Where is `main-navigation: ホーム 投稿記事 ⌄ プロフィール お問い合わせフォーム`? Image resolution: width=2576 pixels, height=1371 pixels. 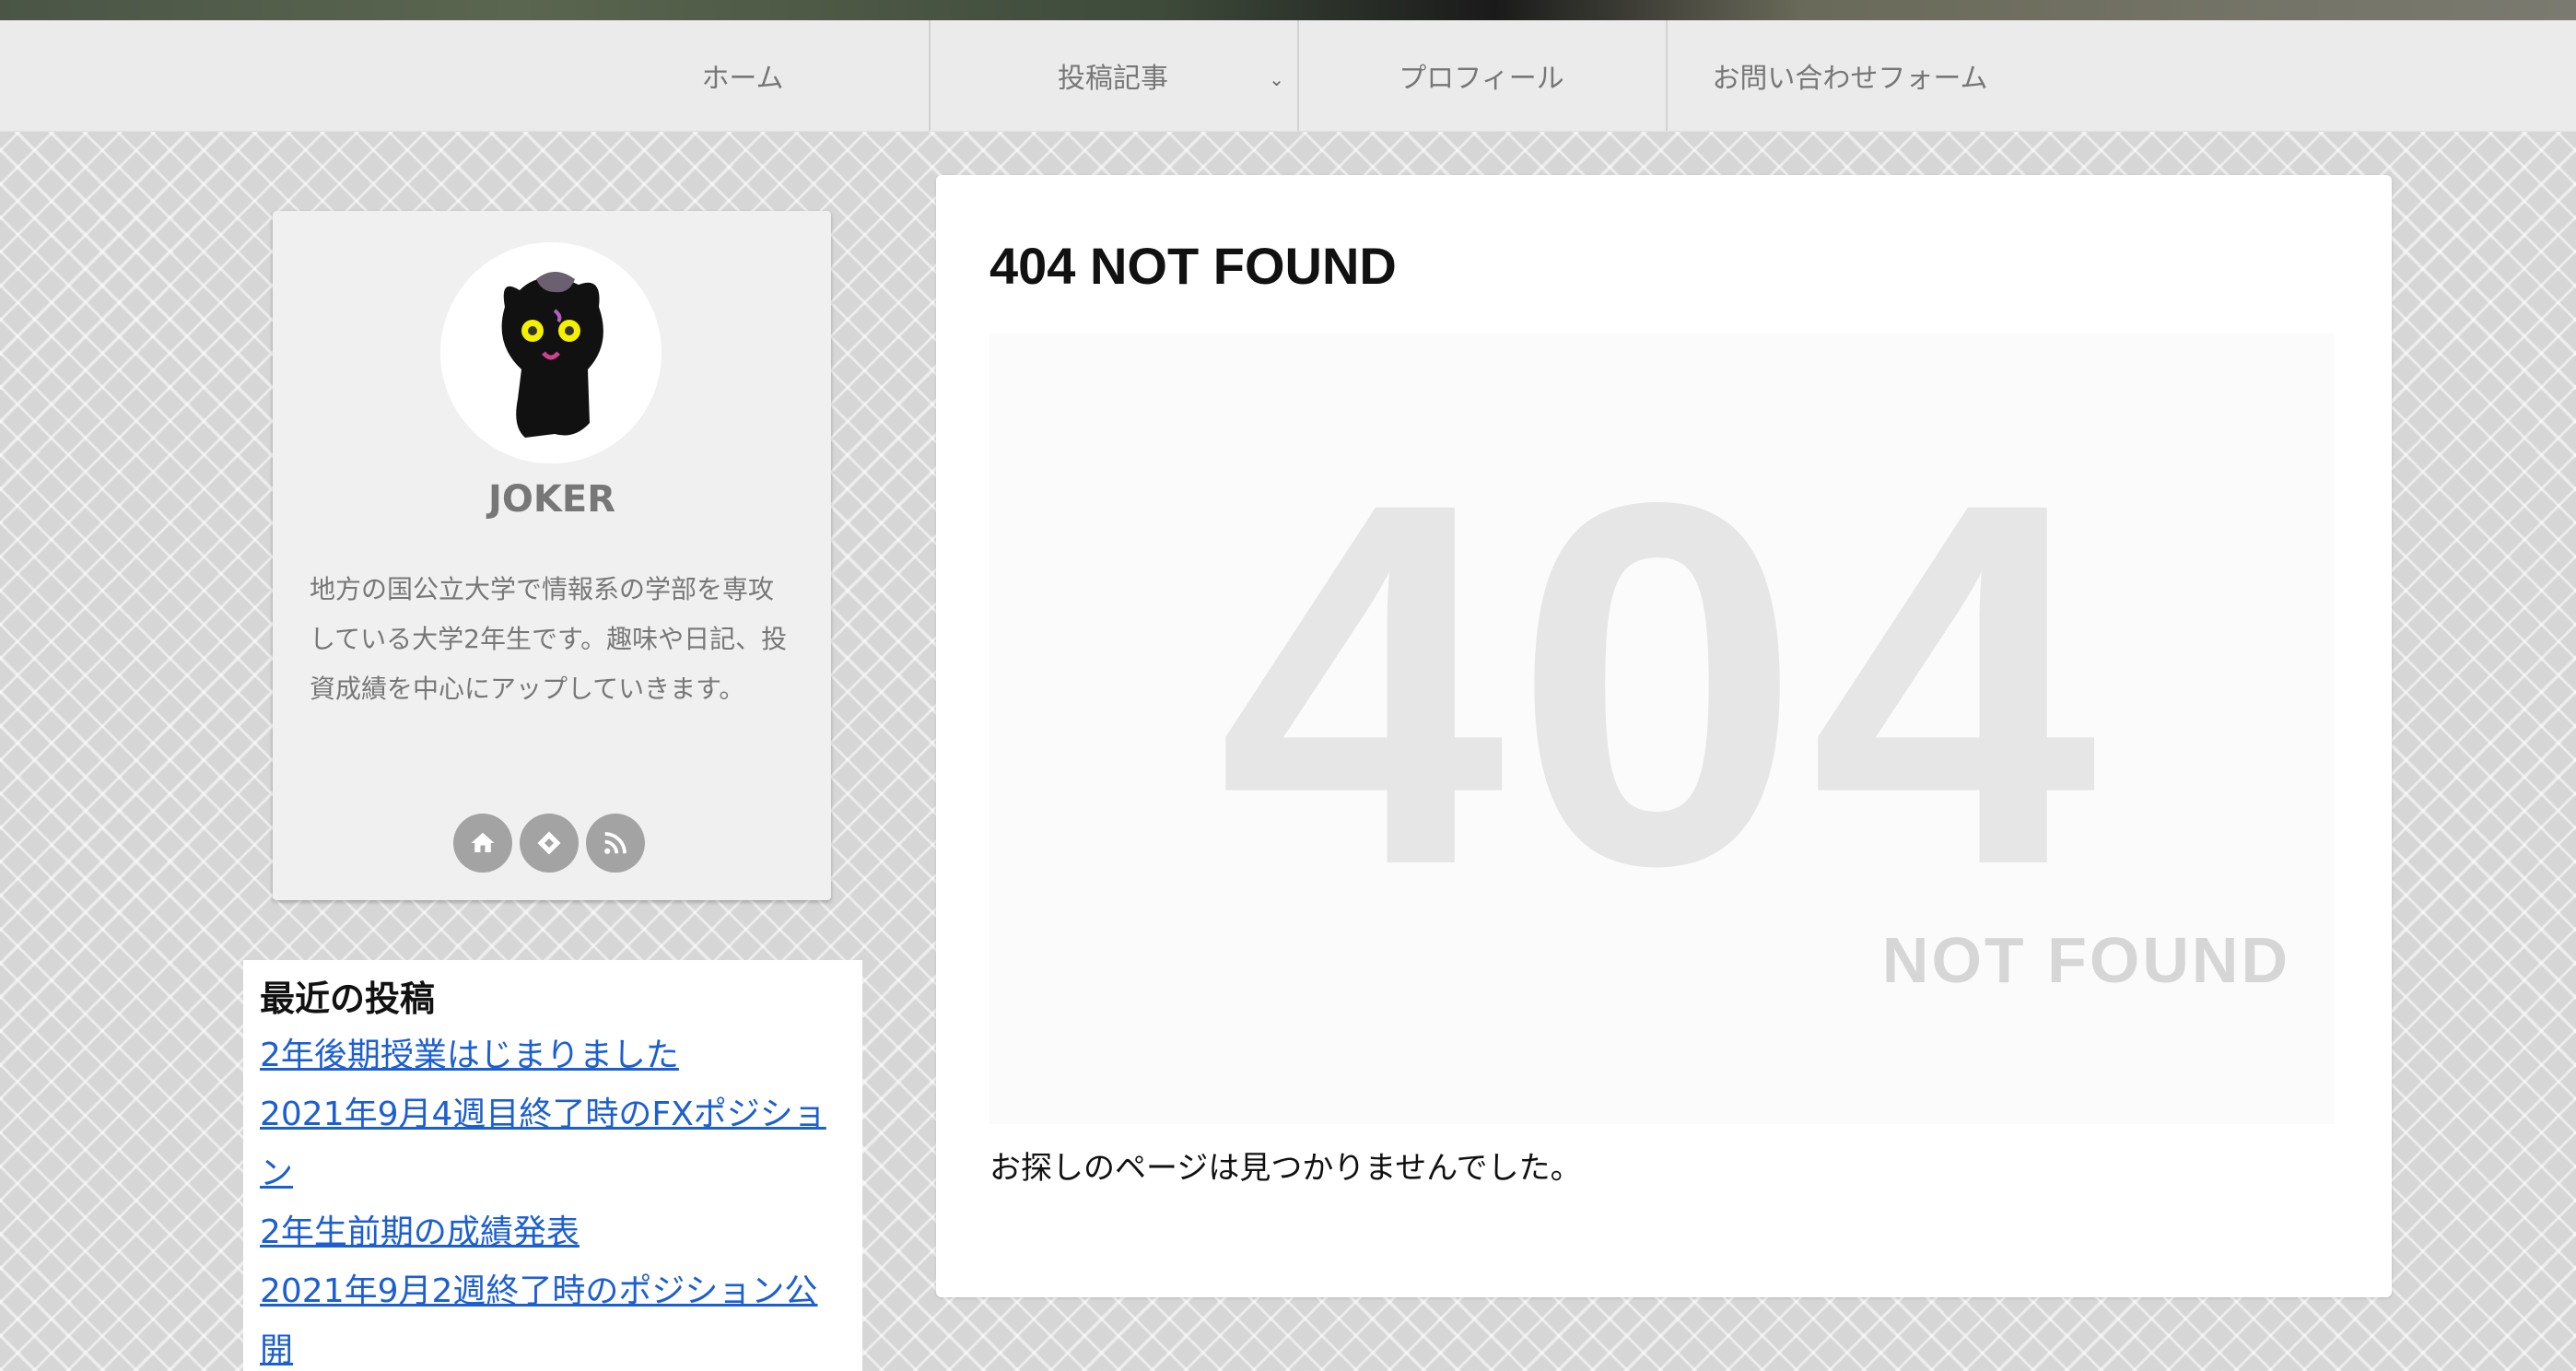 main-navigation: ホーム 投稿記事 ⌄ プロフィール お問い合わせフォーム is located at coordinates (1288, 76).